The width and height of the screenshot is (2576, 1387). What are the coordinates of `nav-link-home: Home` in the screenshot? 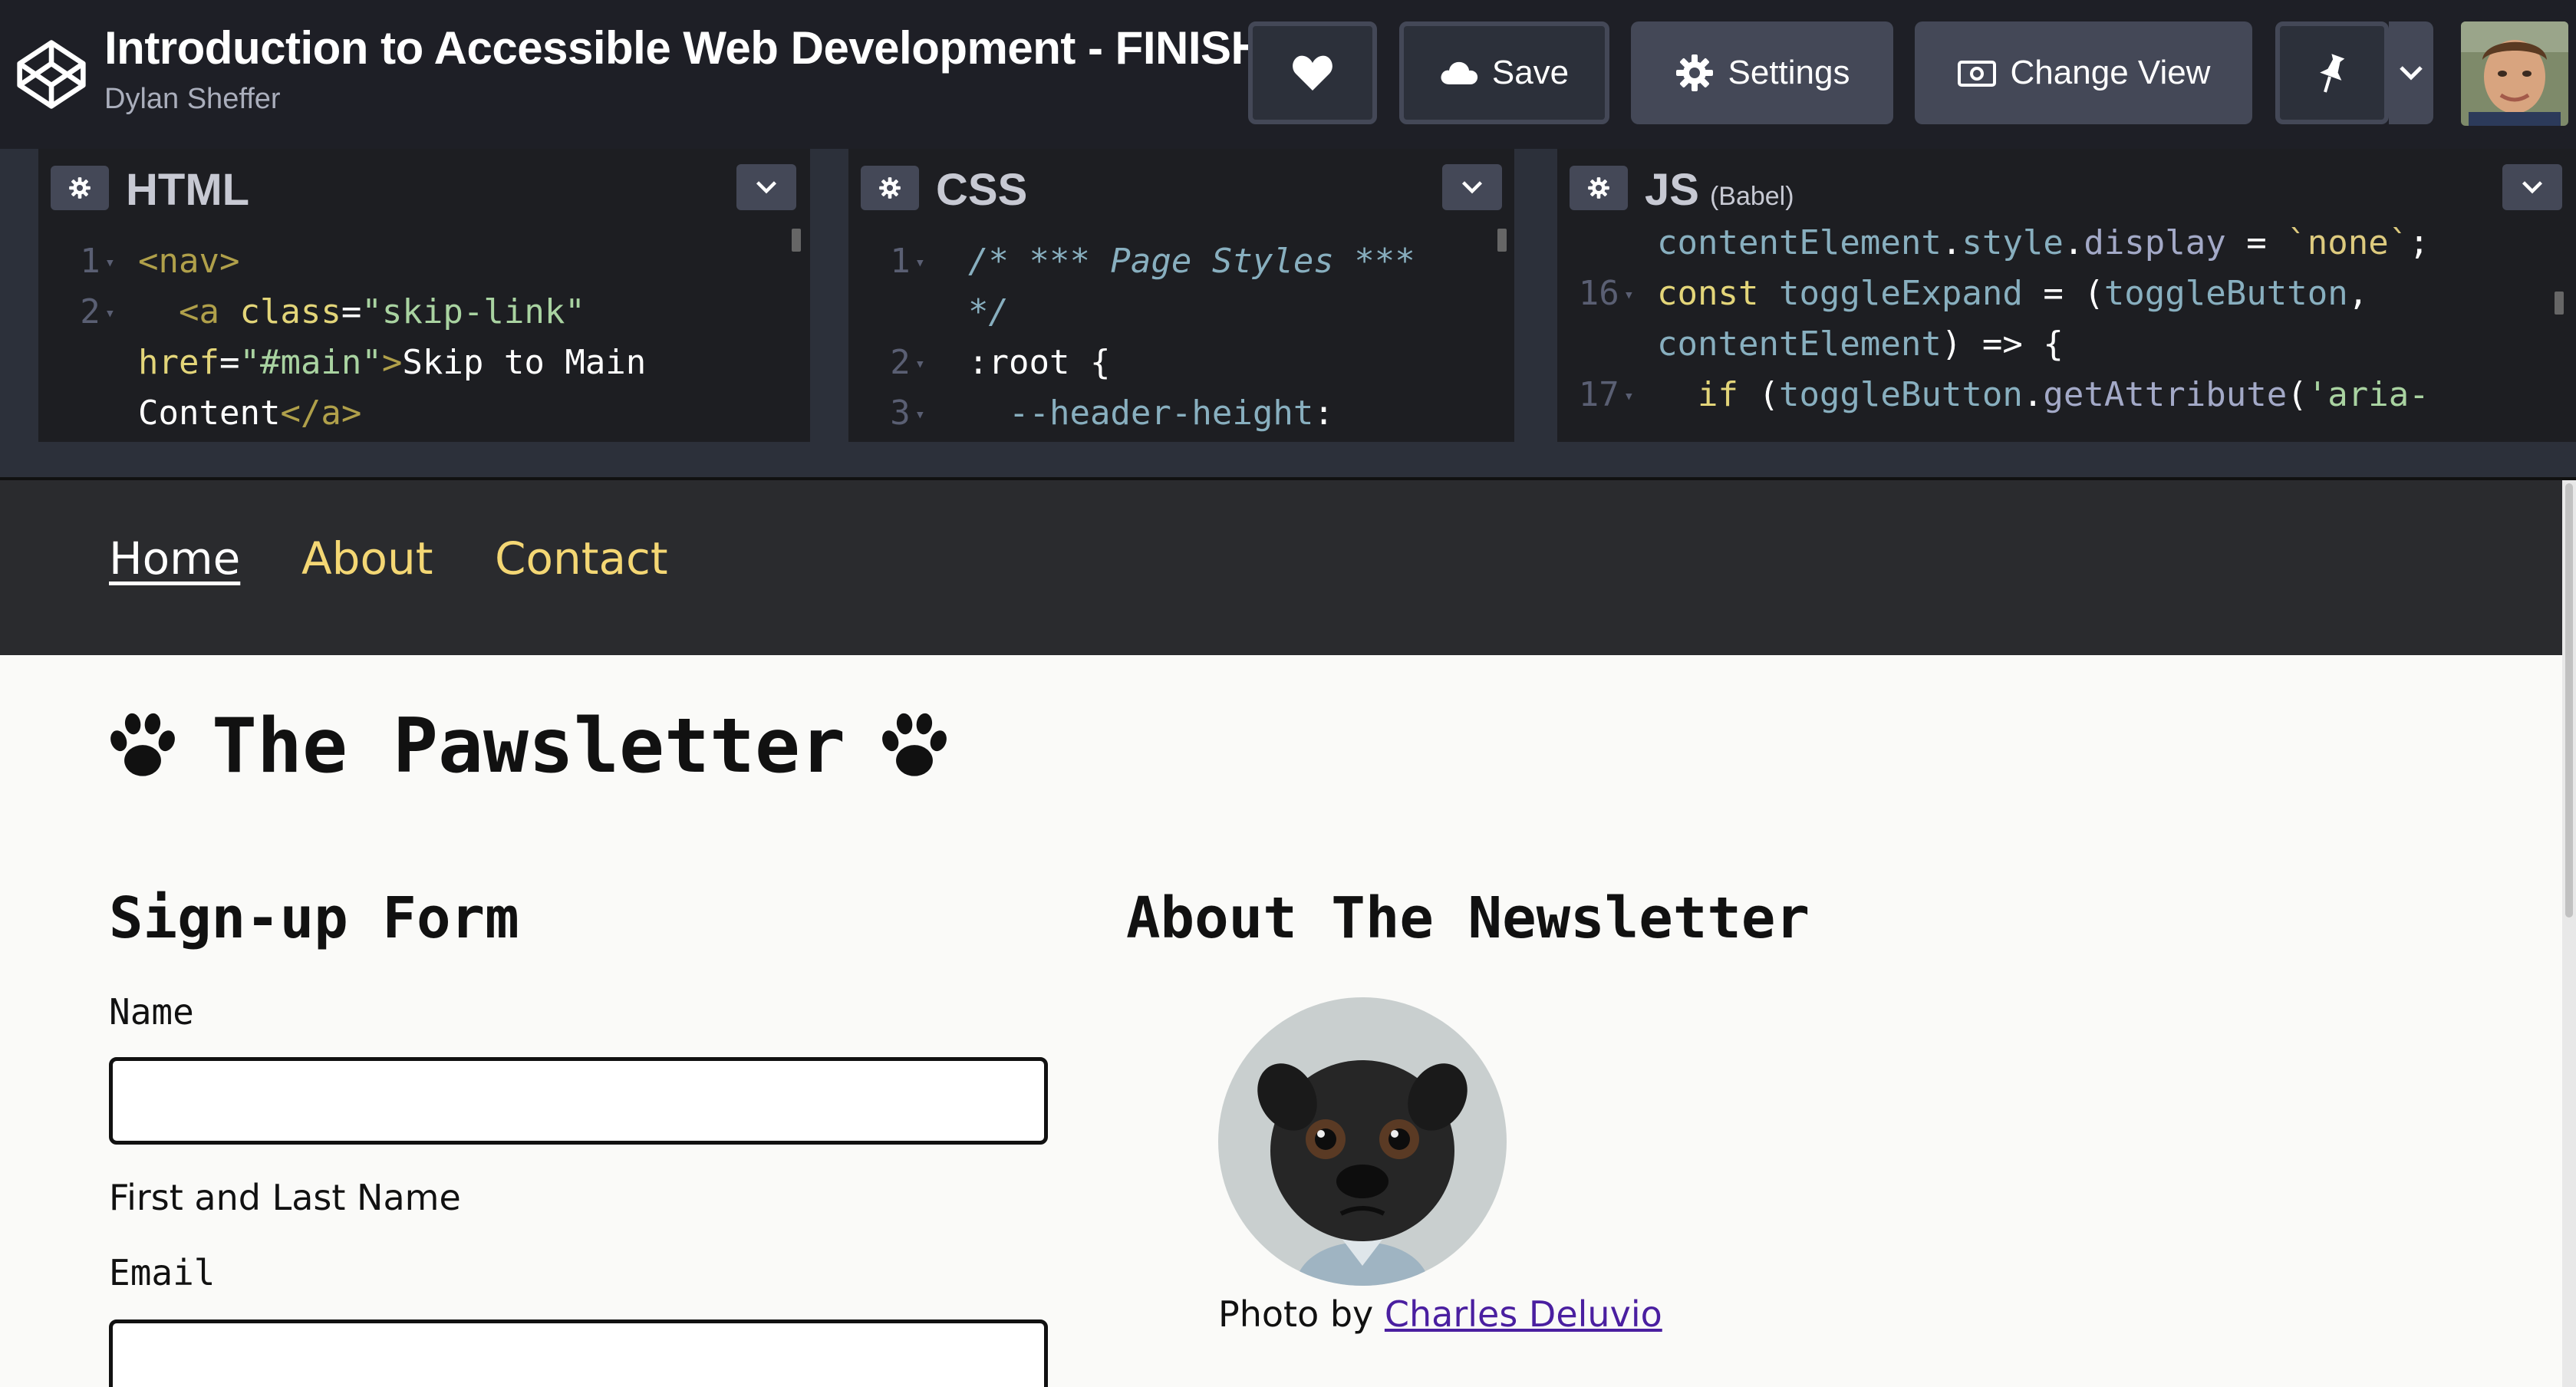 It's located at (174, 558).